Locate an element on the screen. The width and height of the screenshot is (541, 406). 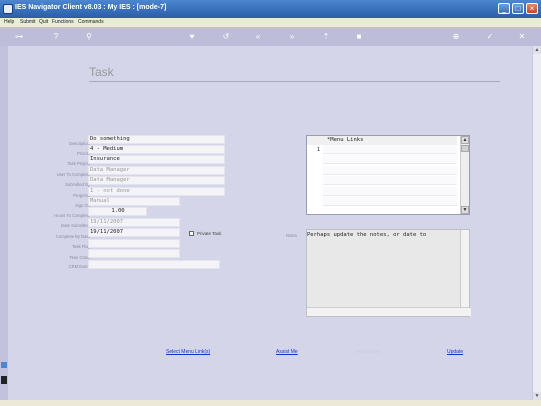
sidebar-doc-icon is located at coordinates (4, 380).